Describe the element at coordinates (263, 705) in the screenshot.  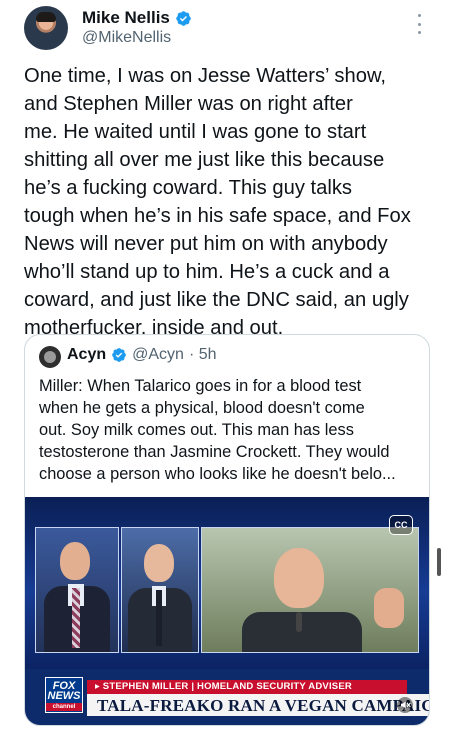
I see `chyron-headline: TALA-FREAKO RAN A VEGAN CAMPAIGN` at that location.